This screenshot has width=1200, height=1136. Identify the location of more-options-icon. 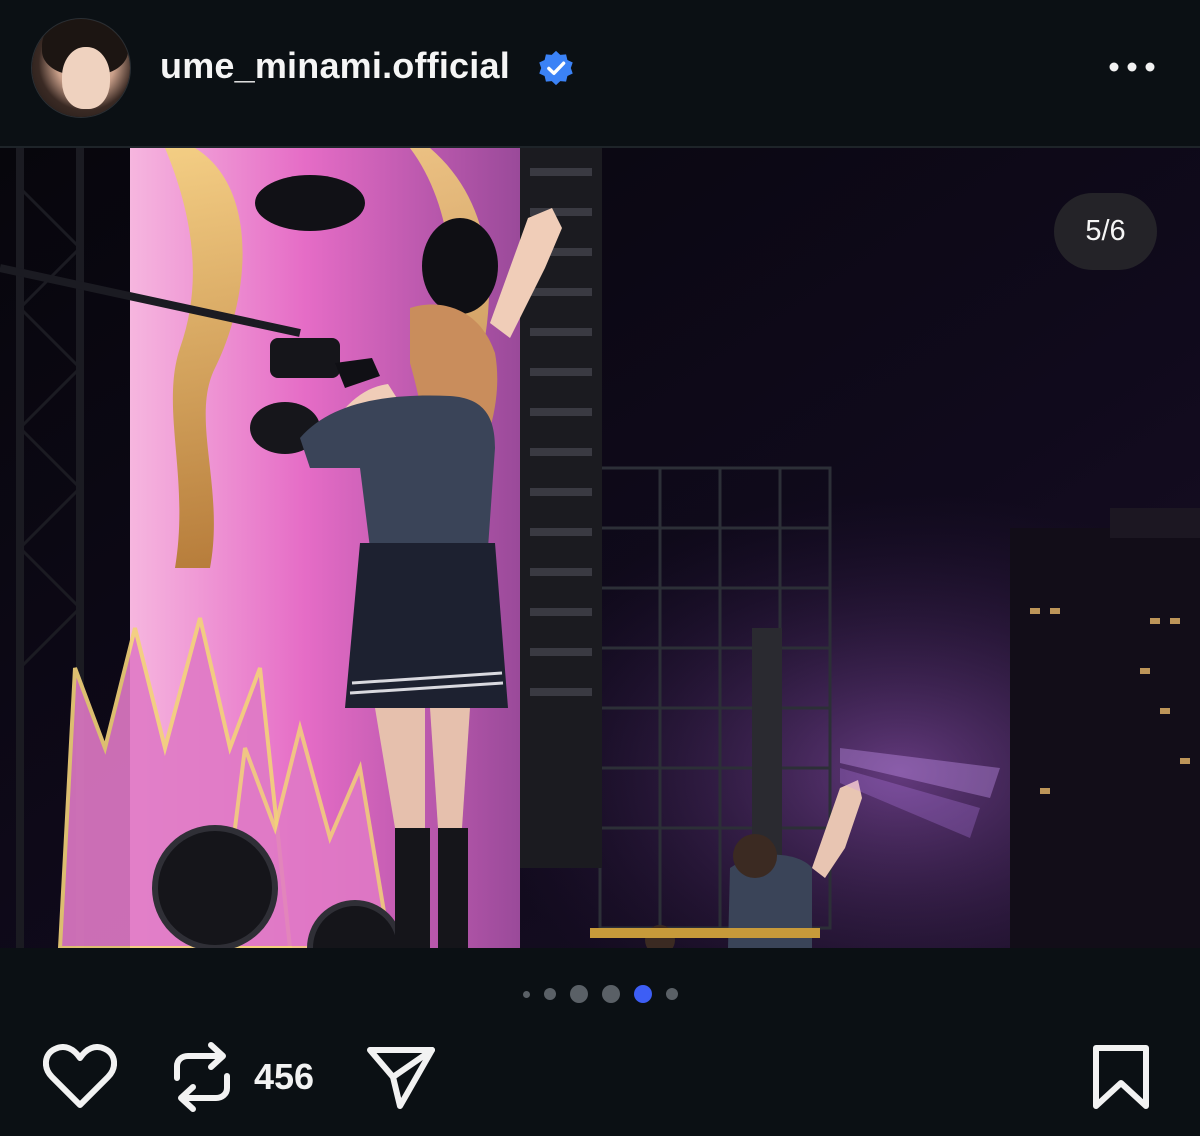
(1134, 67).